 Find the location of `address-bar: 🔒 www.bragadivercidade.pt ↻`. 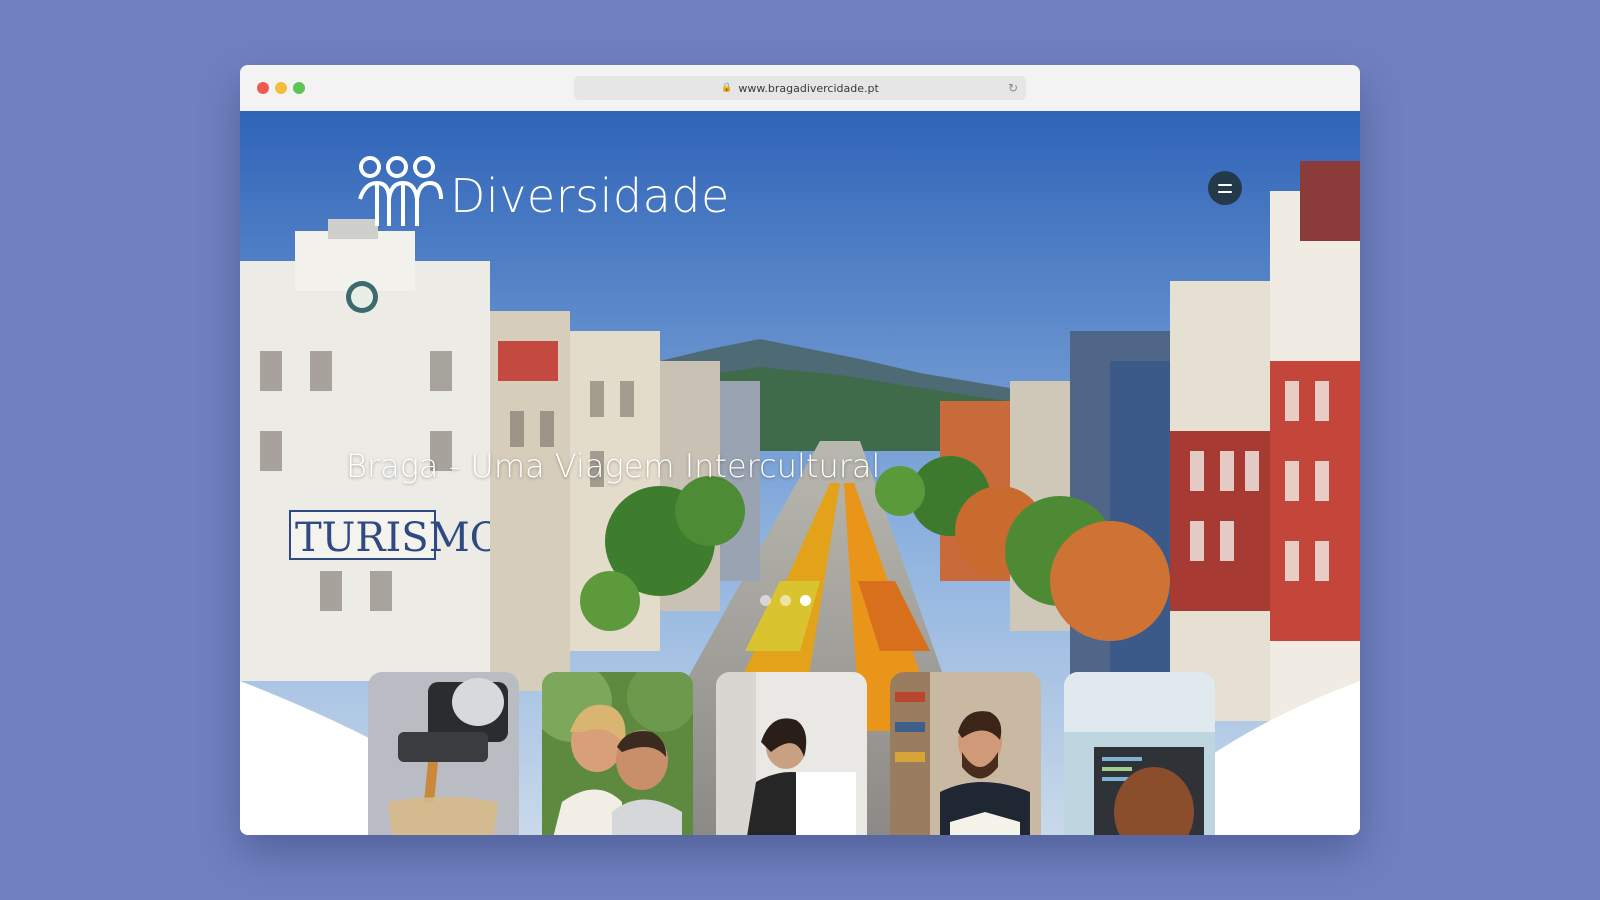

address-bar: 🔒 www.bragadivercidade.pt ↻ is located at coordinates (800, 88).